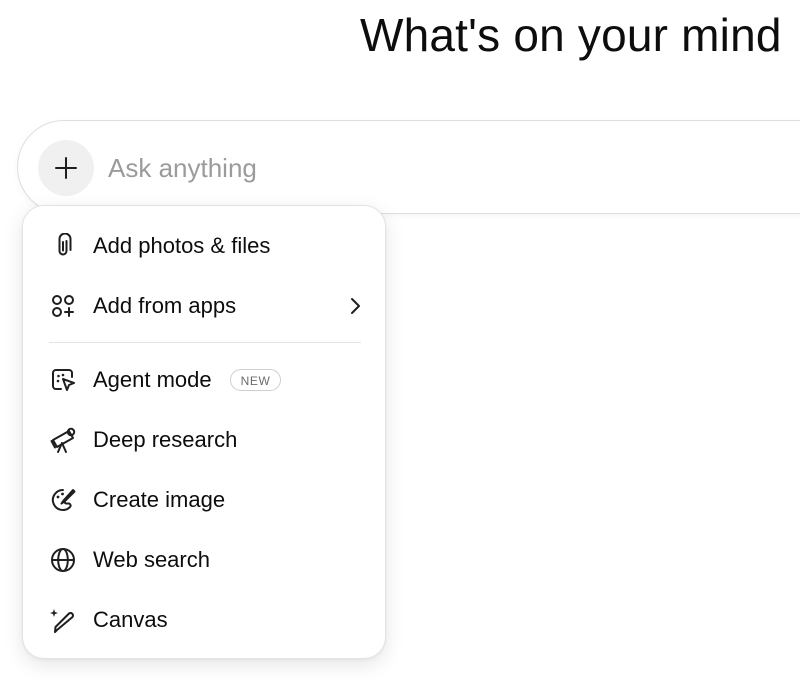 The image size is (800, 682). Describe the element at coordinates (63, 306) in the screenshot. I see `apps-icon` at that location.